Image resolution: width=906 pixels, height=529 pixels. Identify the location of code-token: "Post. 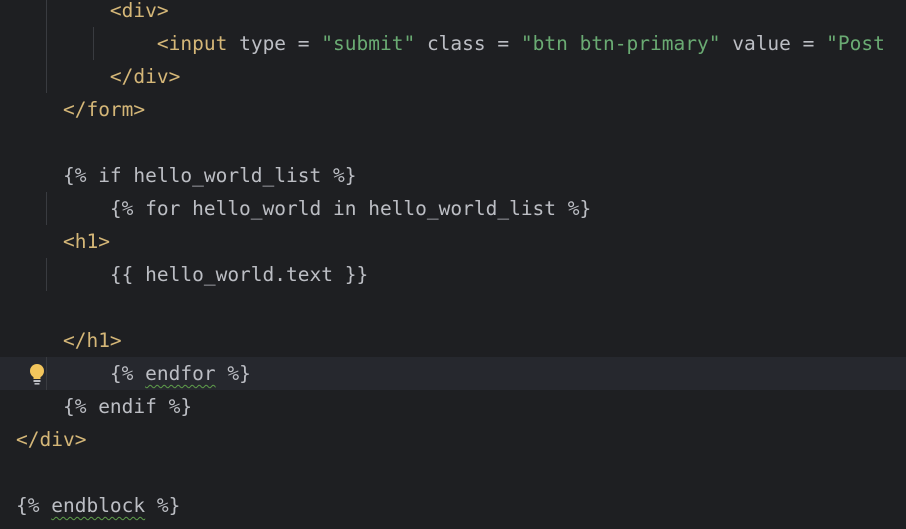
(855, 43).